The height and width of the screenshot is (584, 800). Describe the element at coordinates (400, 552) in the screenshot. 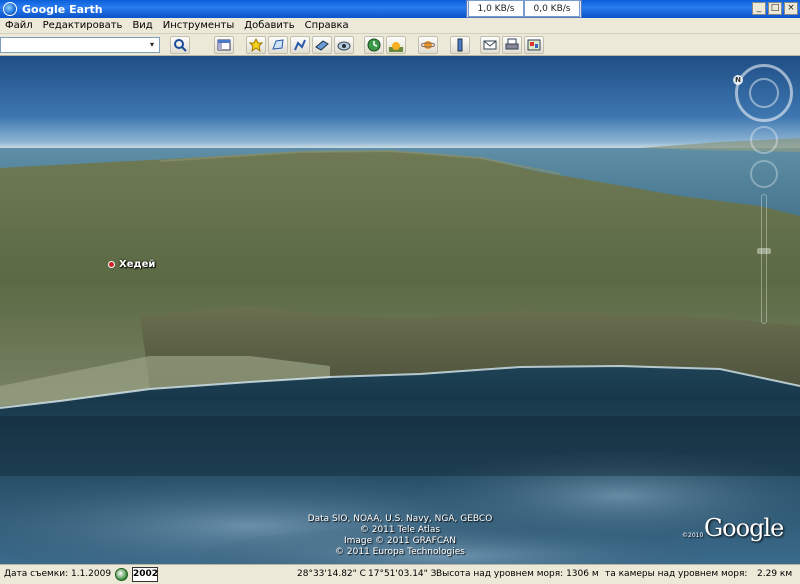

I see `credit-line: © 2011 Europa Technologies` at that location.